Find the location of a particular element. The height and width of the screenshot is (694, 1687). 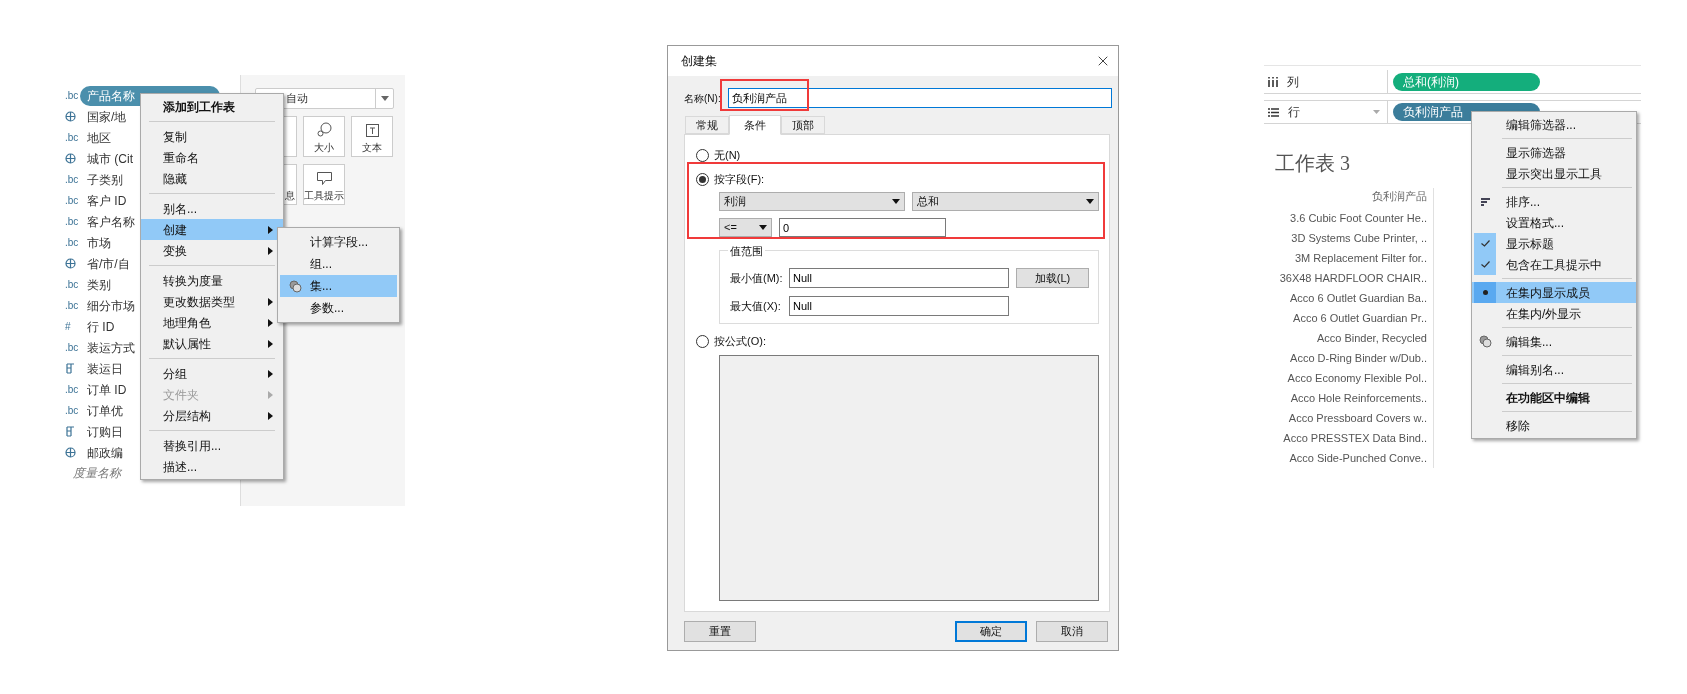

value-field: 0 is located at coordinates (862, 227).